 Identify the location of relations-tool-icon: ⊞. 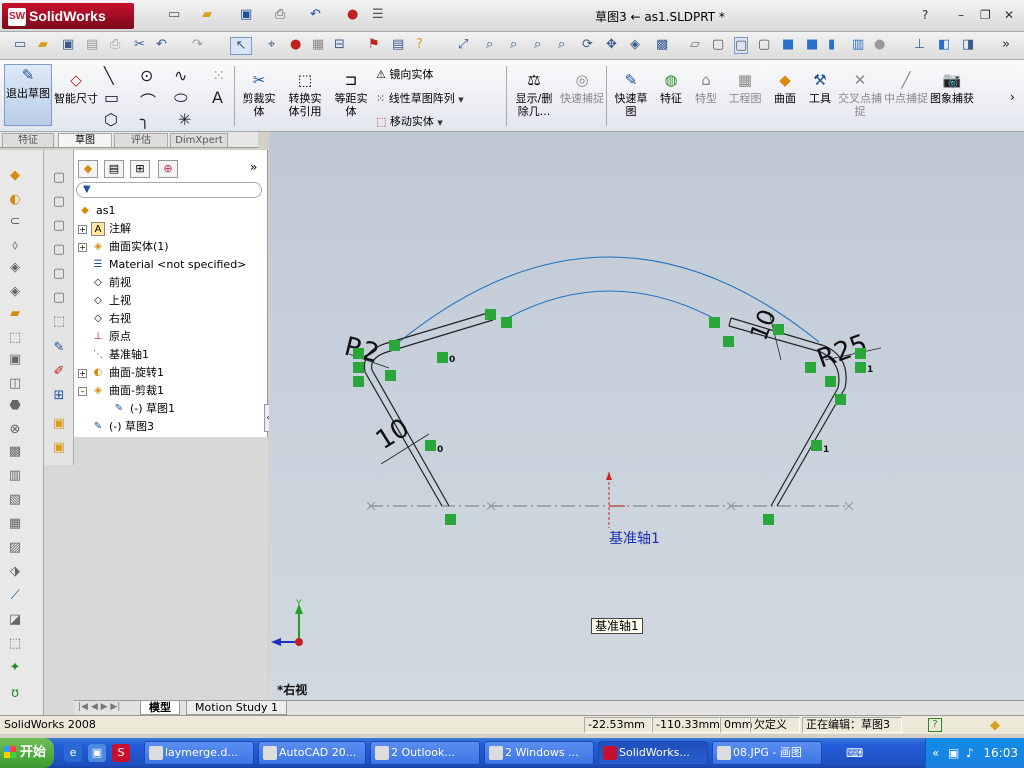
(59, 396).